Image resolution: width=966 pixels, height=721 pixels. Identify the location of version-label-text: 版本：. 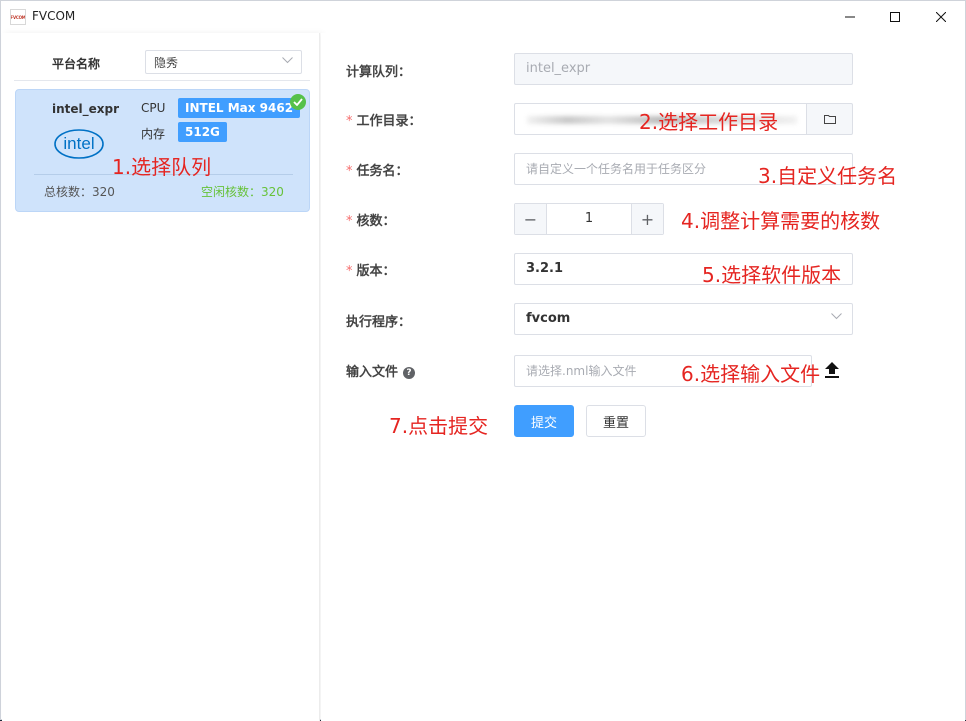
(376, 271).